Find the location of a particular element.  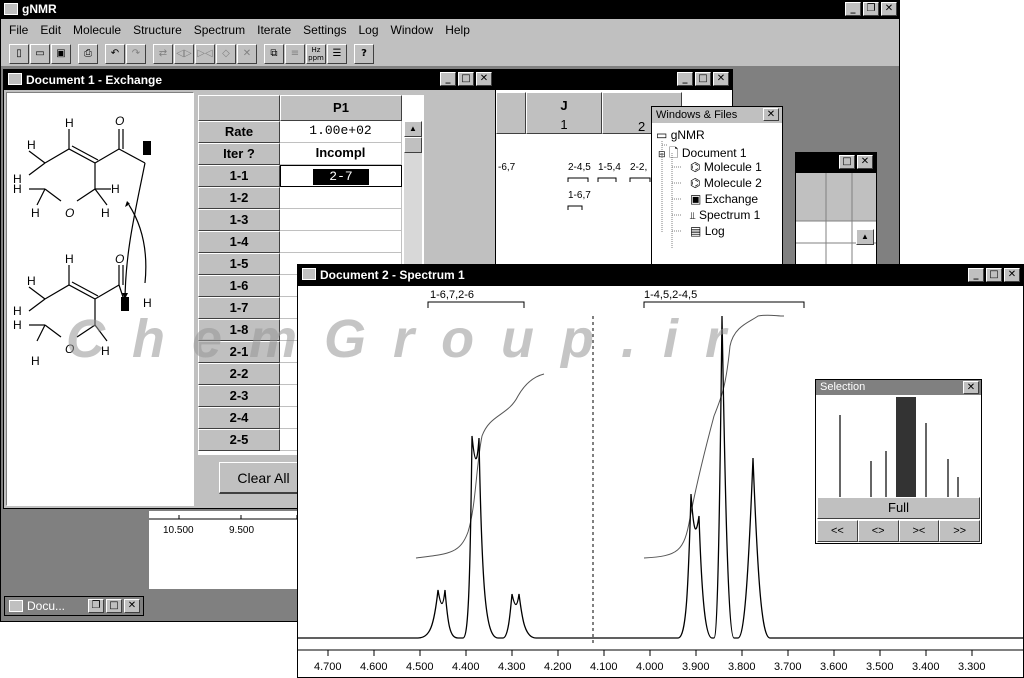

molecule-pane: H O H H H H O H H H O H H H H H O H is located at coordinates (100, 299).